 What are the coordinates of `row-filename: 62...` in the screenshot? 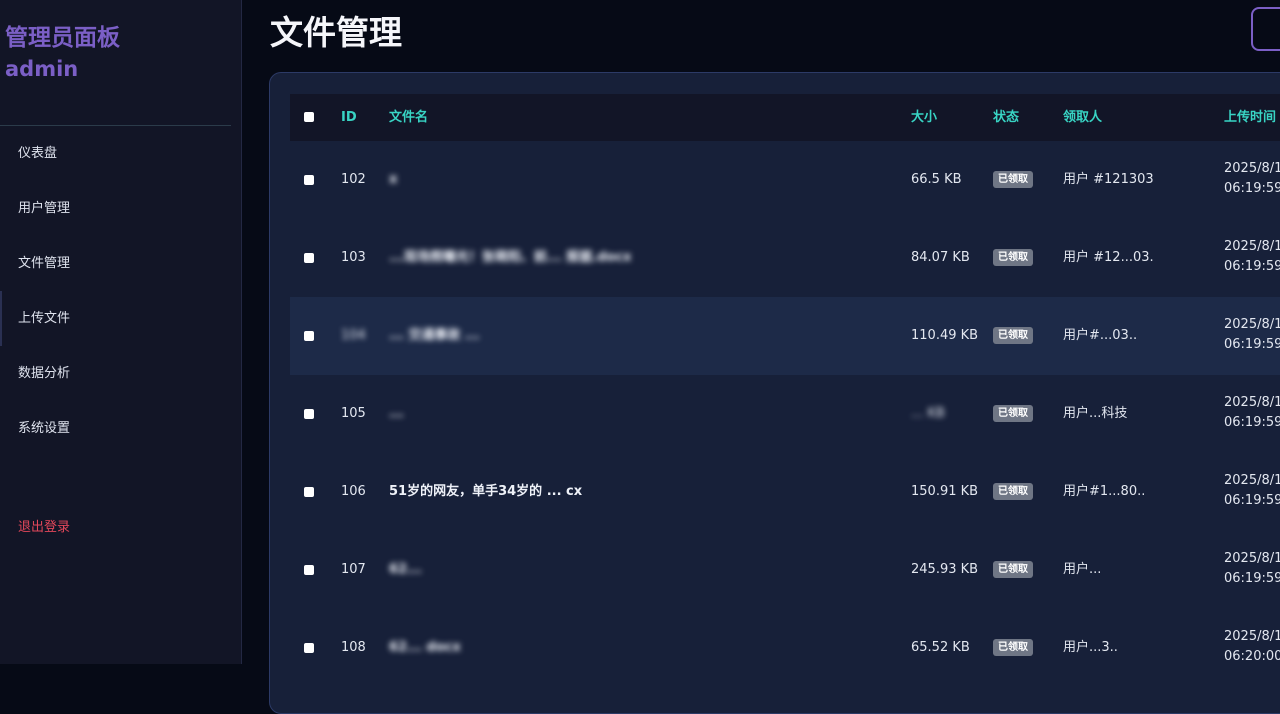 It's located at (604, 570).